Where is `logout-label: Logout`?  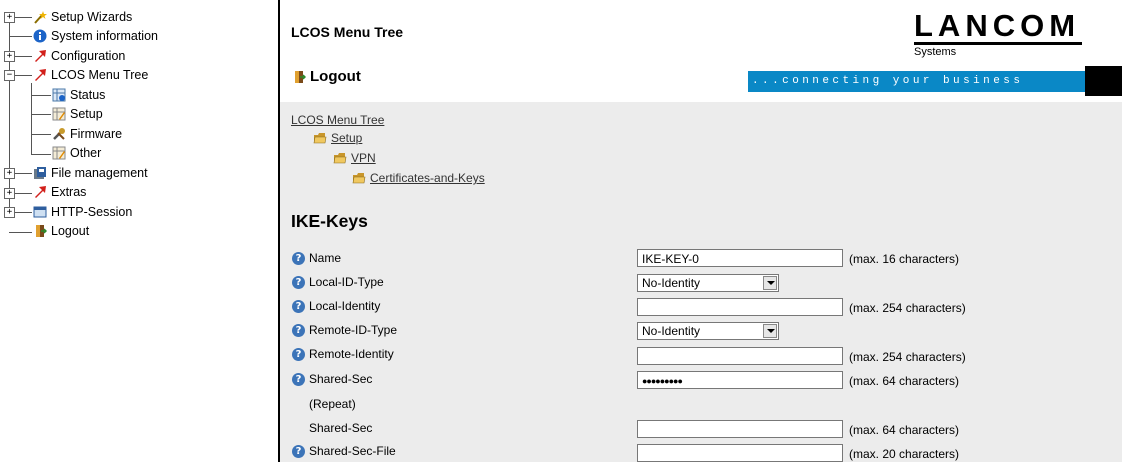 logout-label: Logout is located at coordinates (335, 76).